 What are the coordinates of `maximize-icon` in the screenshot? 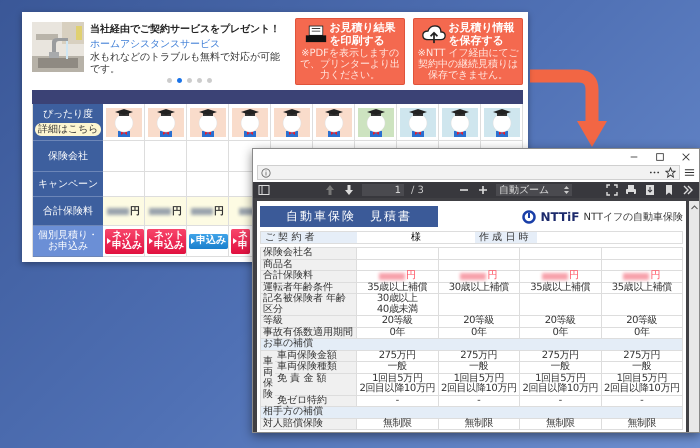 It's located at (660, 157).